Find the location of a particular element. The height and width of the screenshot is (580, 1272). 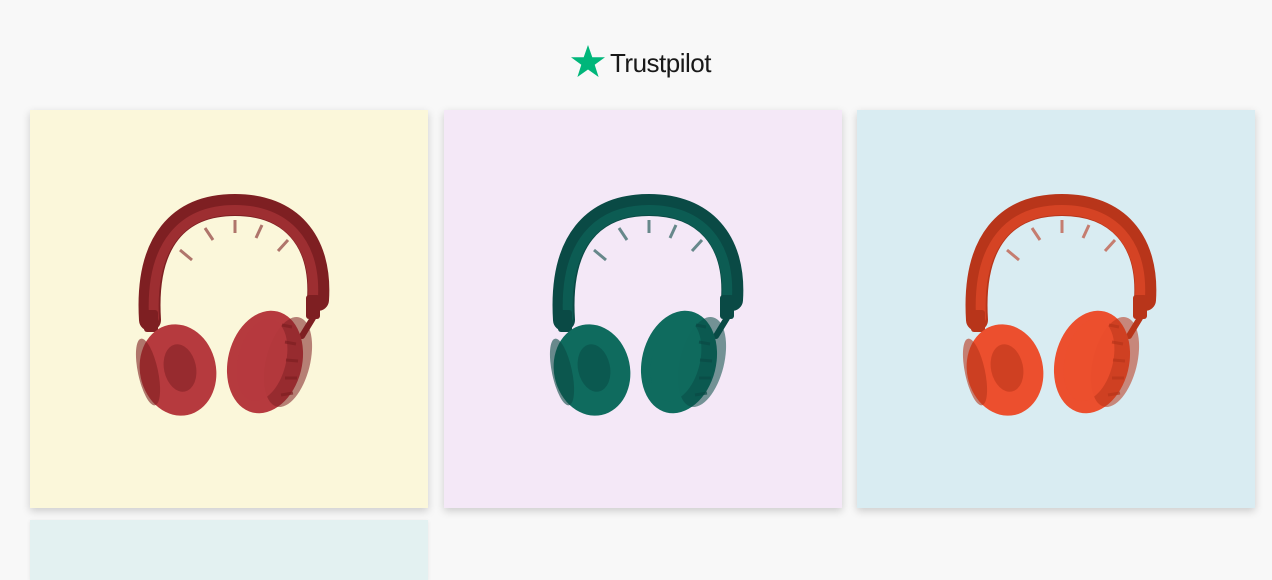

product-card is located at coordinates (229, 550).